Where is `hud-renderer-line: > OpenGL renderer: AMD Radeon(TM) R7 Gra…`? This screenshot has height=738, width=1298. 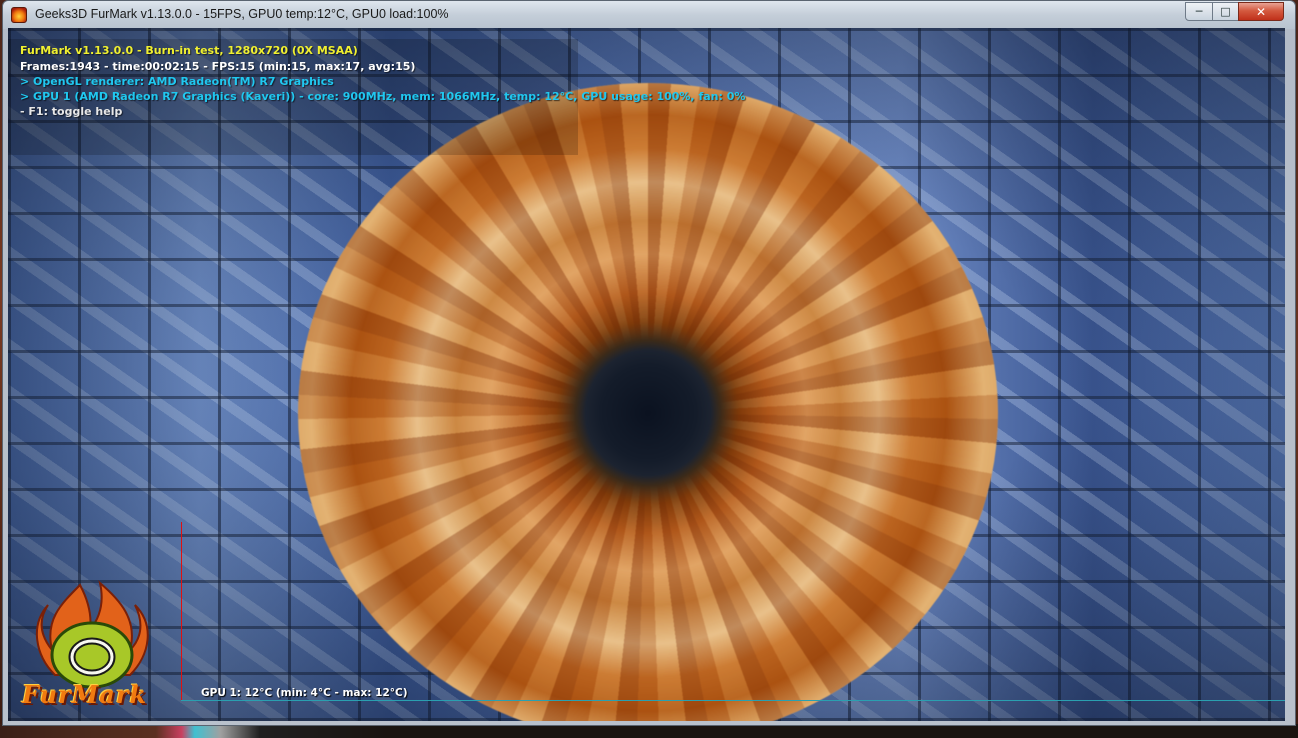
hud-renderer-line: > OpenGL renderer: AMD Radeon(TM) R7 Gra… is located at coordinates (177, 81).